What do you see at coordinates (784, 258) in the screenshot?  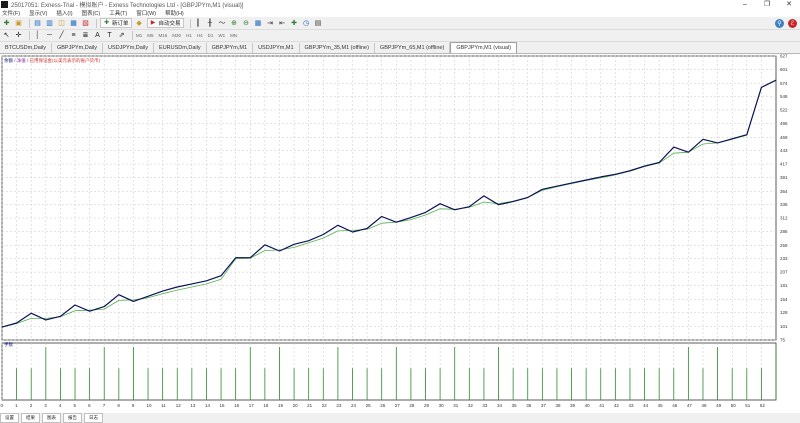 I see `y-tick-label: 233` at bounding box center [784, 258].